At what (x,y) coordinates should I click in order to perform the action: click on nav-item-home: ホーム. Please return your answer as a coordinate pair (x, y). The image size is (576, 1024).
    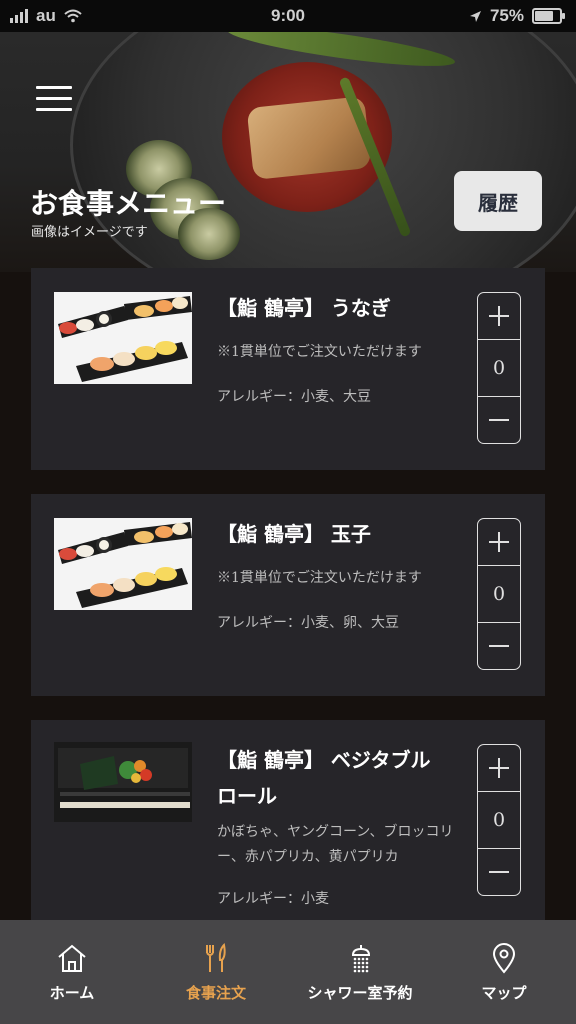
    Looking at the image, I should click on (72, 972).